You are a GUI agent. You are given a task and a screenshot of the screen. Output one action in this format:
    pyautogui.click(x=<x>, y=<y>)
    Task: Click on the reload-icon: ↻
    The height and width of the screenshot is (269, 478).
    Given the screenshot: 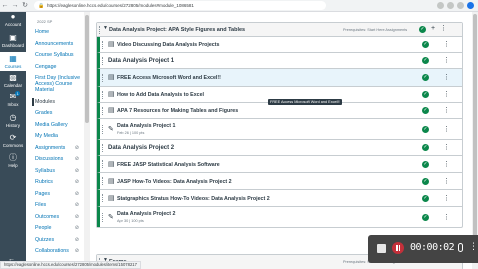 What is the action you would take?
    pyautogui.click(x=25, y=6)
    